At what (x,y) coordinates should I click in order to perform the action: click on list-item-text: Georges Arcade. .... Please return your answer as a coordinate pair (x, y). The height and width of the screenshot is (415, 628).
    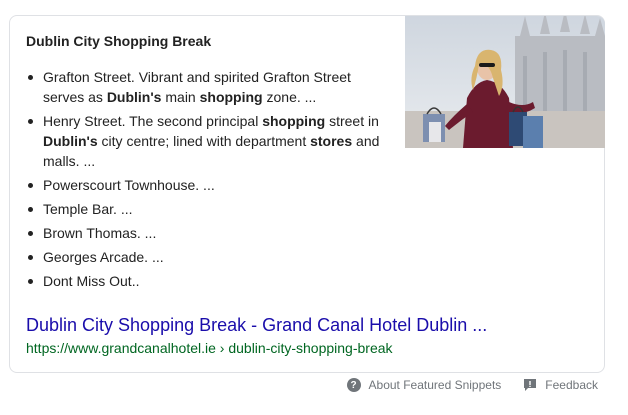
    Looking at the image, I should click on (103, 257).